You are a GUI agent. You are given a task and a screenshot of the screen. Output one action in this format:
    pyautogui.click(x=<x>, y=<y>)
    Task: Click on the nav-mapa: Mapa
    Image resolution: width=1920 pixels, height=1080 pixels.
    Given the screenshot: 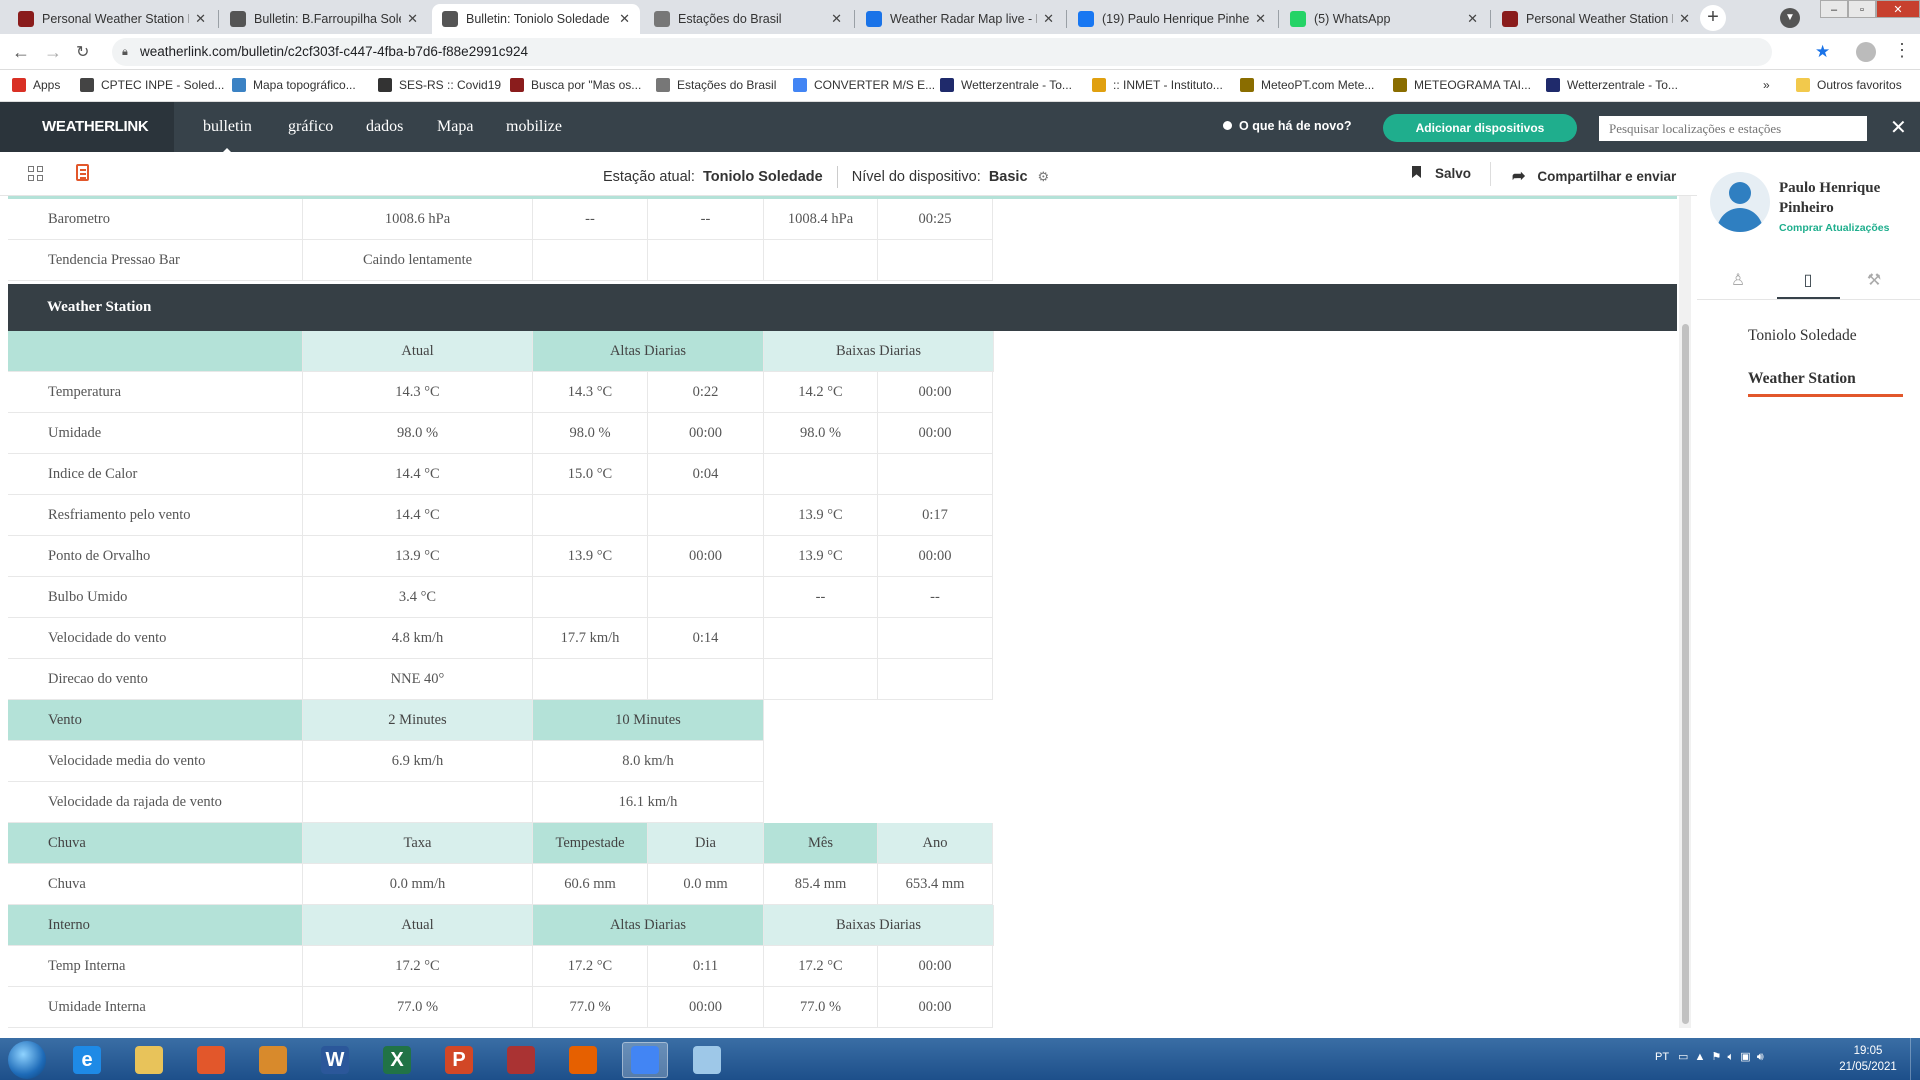 What is the action you would take?
    pyautogui.click(x=455, y=127)
    